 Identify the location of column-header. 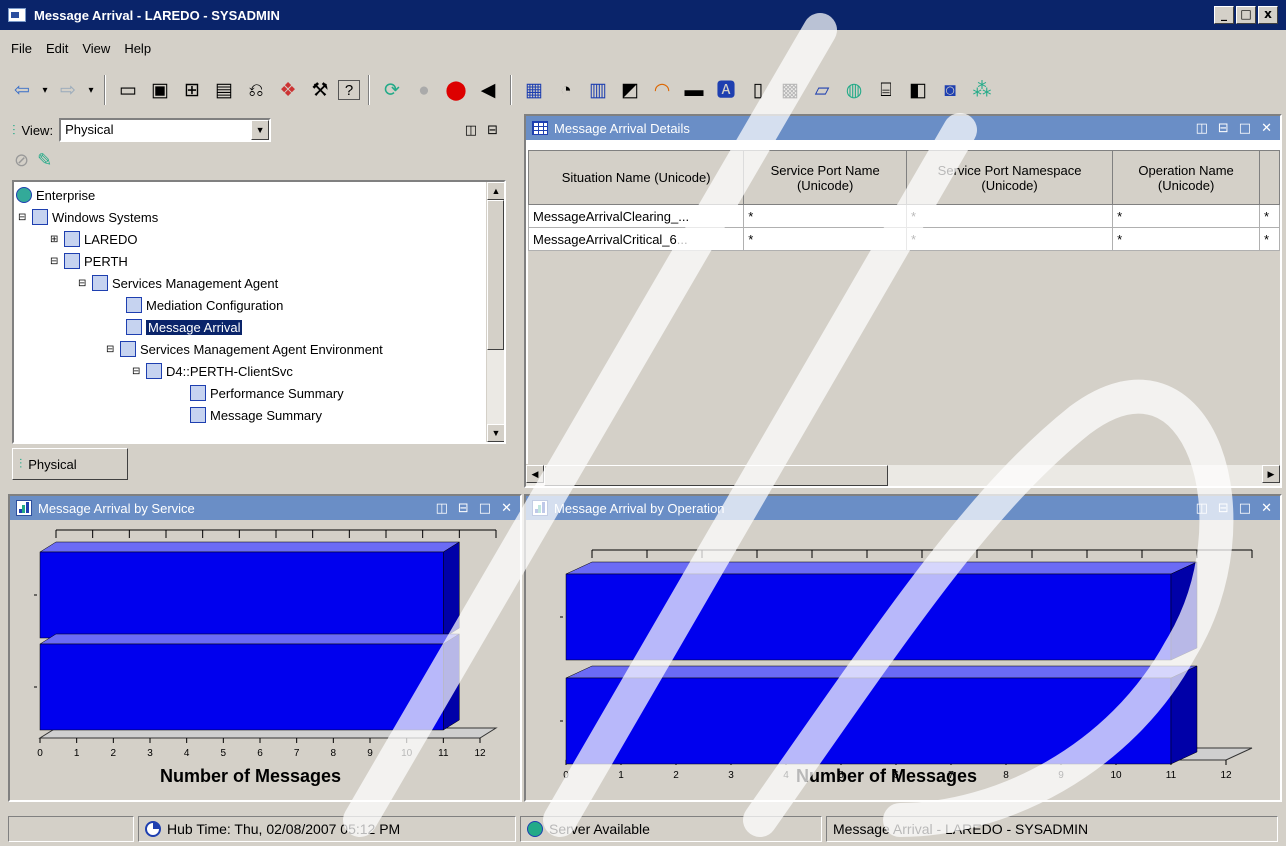
(1269, 177).